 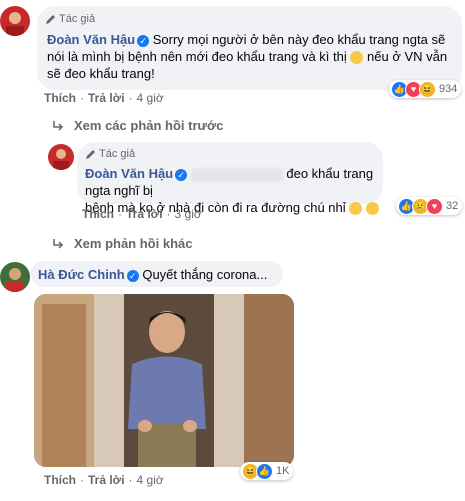 I want to click on redacted-mention, so click(x=236, y=174).